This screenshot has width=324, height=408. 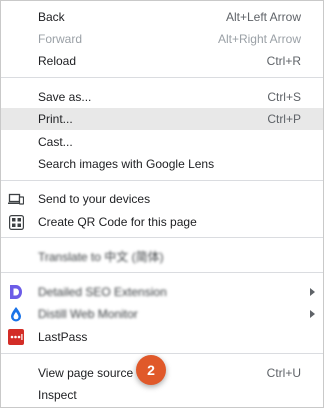 What do you see at coordinates (162, 199) in the screenshot?
I see `menu-item-send-to-devices: Send to your devices` at bounding box center [162, 199].